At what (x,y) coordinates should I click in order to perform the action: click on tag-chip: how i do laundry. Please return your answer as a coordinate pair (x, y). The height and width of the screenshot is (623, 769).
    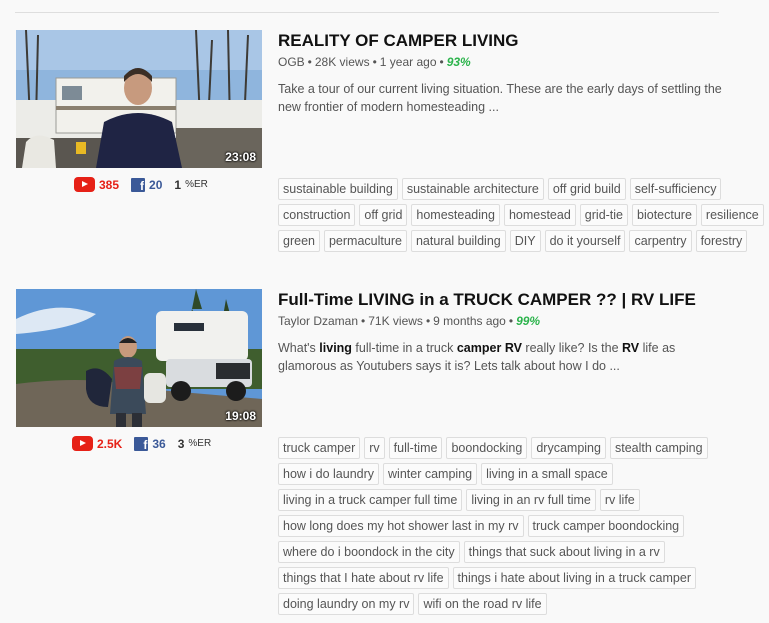
    Looking at the image, I should click on (329, 474).